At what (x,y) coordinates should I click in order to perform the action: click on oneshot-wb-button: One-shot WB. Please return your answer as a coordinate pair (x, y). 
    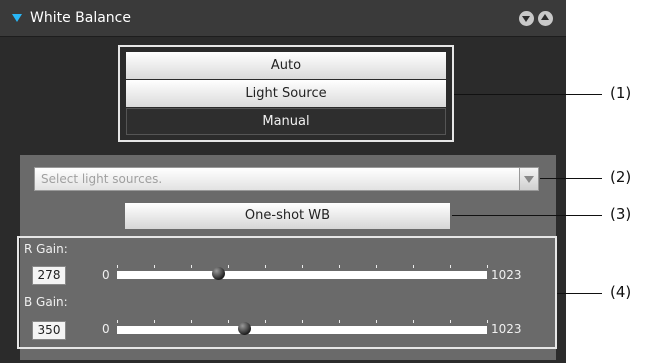
    Looking at the image, I should click on (287, 216).